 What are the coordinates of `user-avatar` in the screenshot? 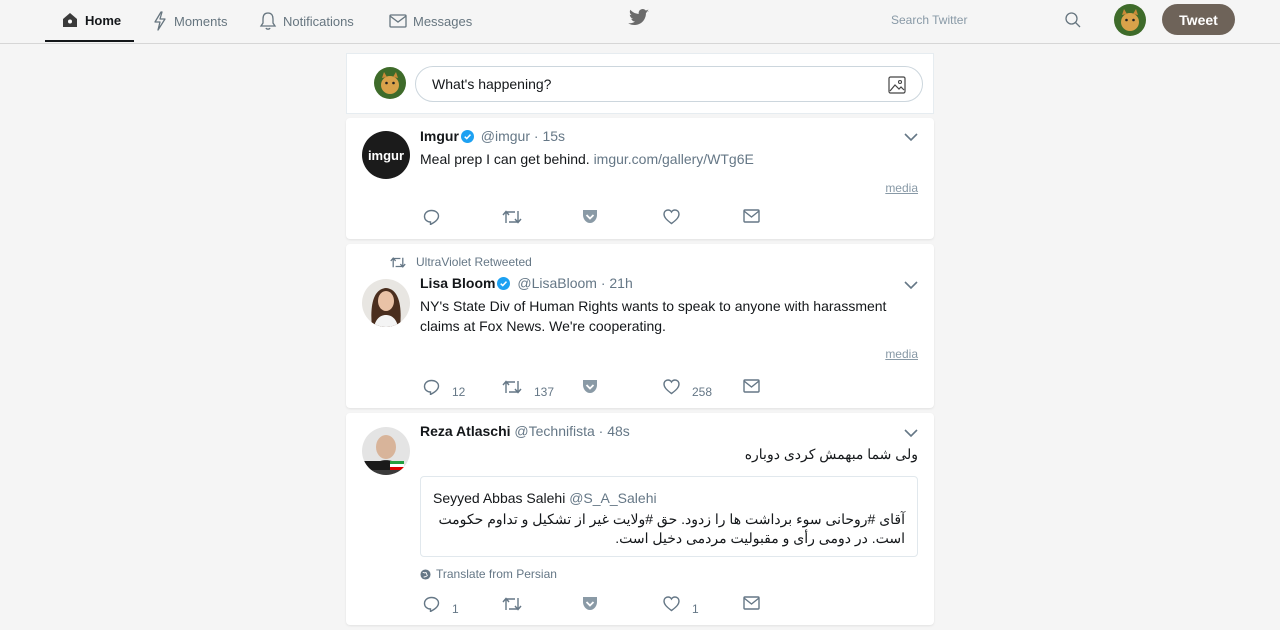 It's located at (1130, 20).